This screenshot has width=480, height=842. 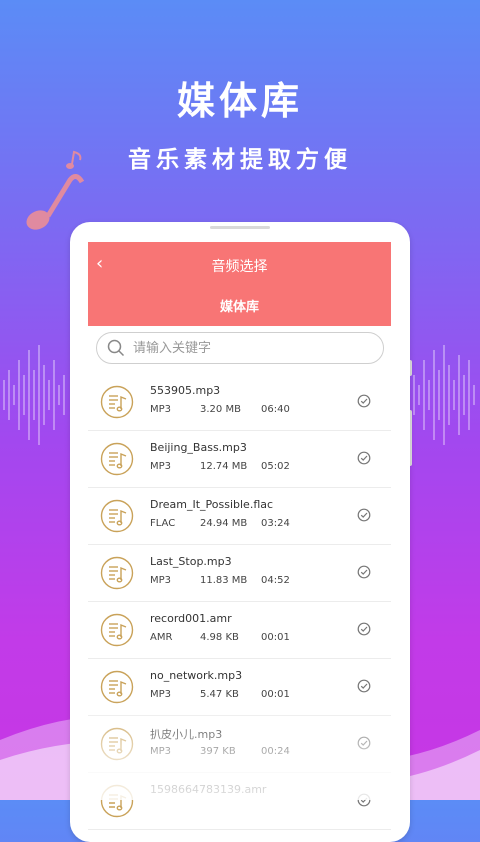 What do you see at coordinates (239, 744) in the screenshot?
I see `file-row: 扒皮小儿.mp3 MP3 397 KB 00:24` at bounding box center [239, 744].